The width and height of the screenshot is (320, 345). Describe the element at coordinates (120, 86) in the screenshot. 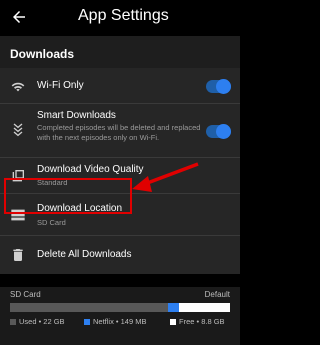

I see `row-wifi-only: Wi-Fi Only` at that location.